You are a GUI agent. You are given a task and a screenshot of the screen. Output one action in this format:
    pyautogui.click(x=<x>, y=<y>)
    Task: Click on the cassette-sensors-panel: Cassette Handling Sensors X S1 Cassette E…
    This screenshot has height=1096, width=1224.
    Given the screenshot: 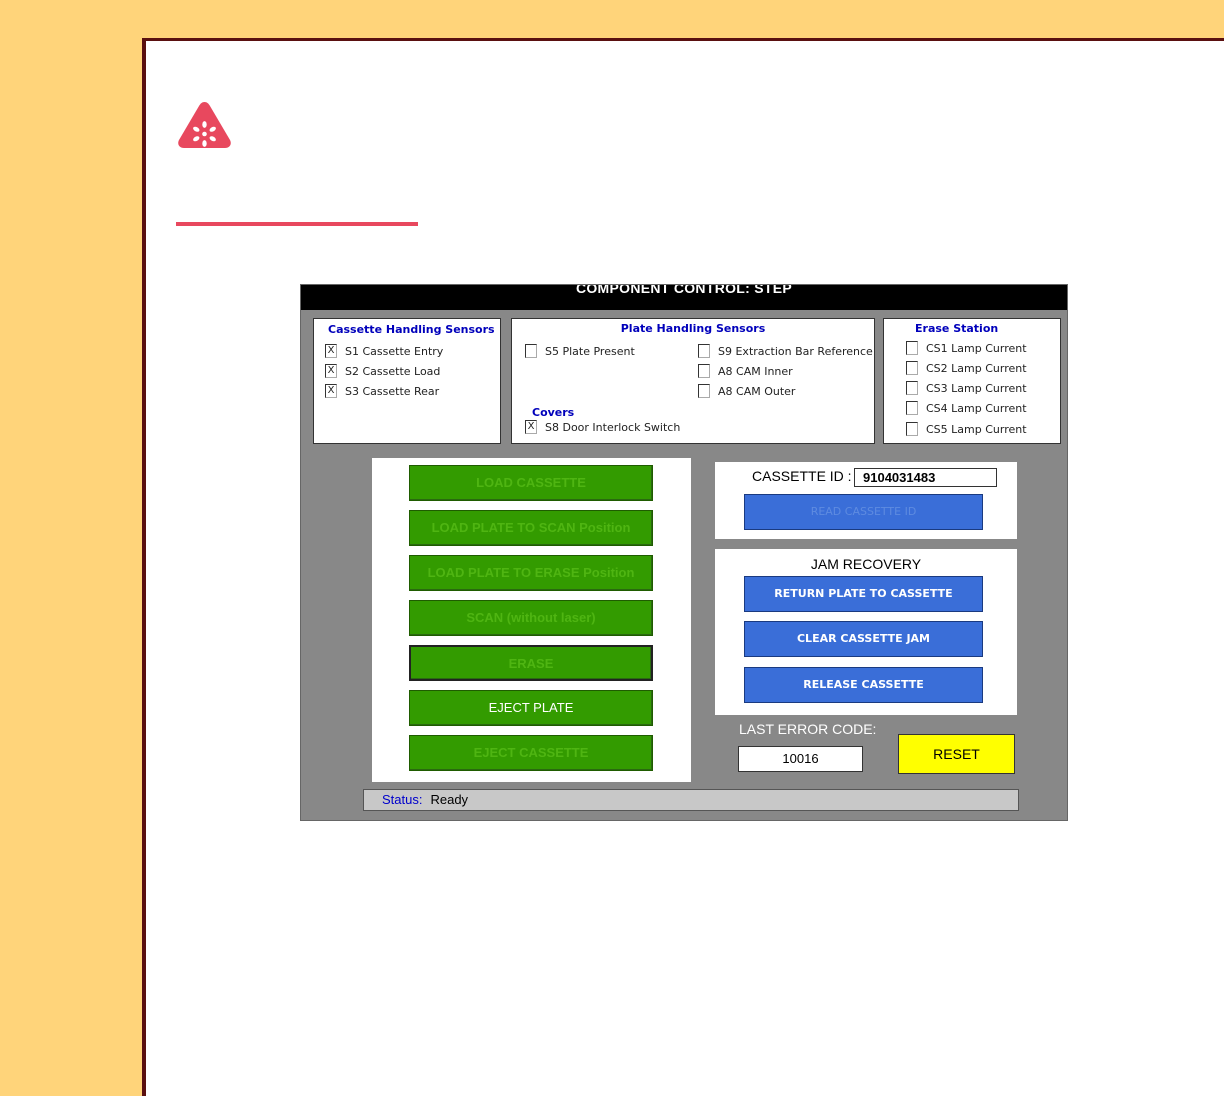 What is the action you would take?
    pyautogui.click(x=407, y=381)
    